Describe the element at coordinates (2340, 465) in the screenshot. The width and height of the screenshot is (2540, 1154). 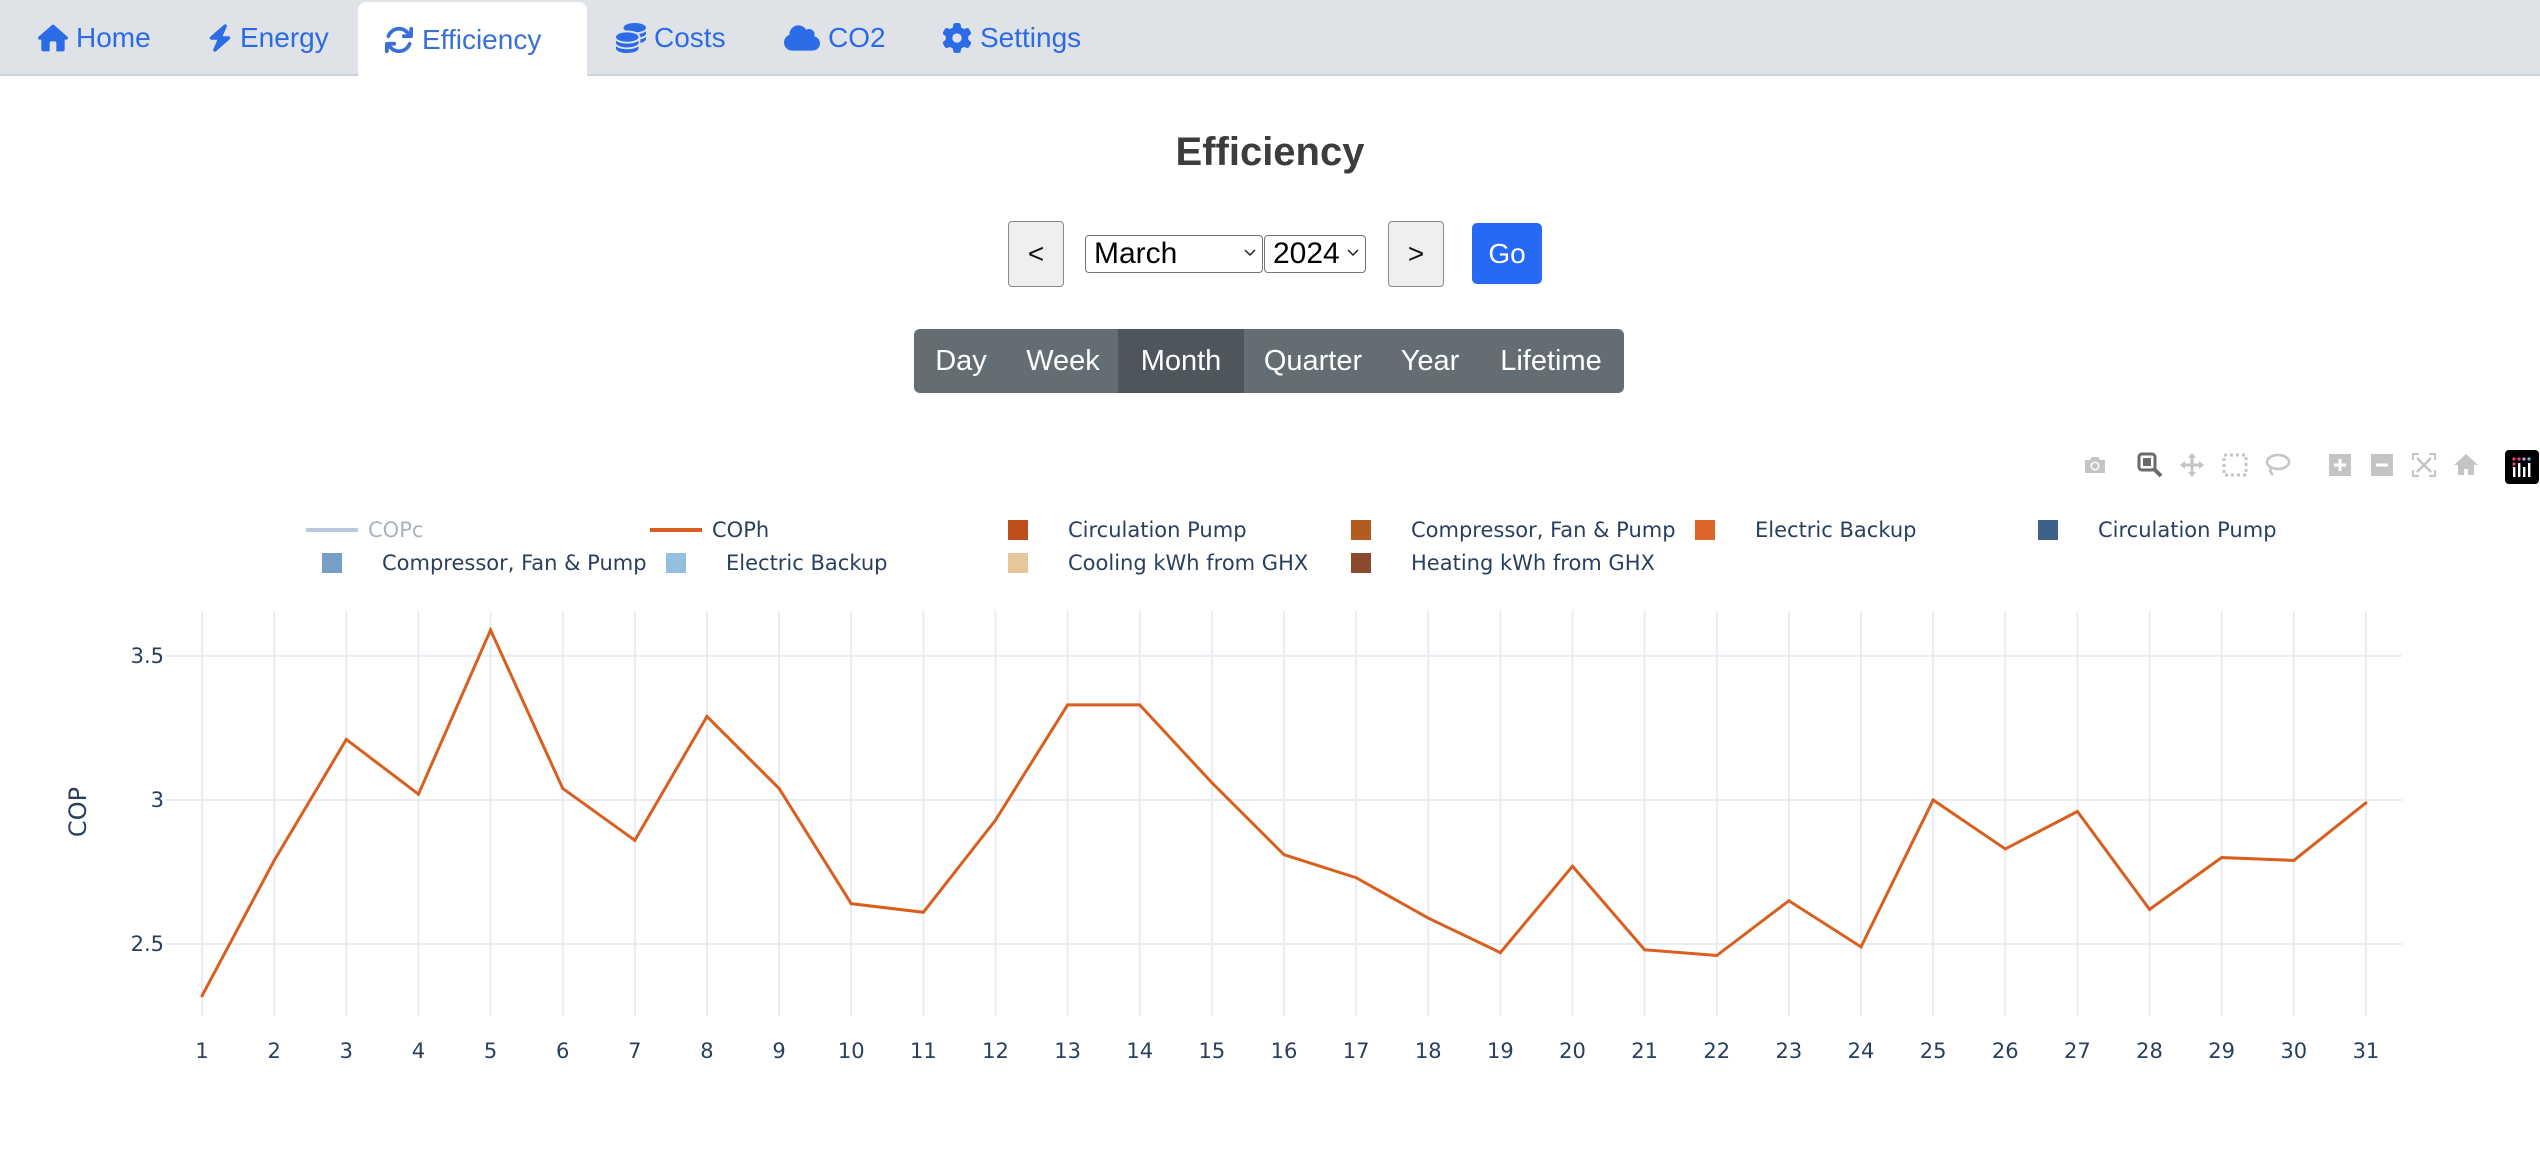
I see `zoom-in-icon` at that location.